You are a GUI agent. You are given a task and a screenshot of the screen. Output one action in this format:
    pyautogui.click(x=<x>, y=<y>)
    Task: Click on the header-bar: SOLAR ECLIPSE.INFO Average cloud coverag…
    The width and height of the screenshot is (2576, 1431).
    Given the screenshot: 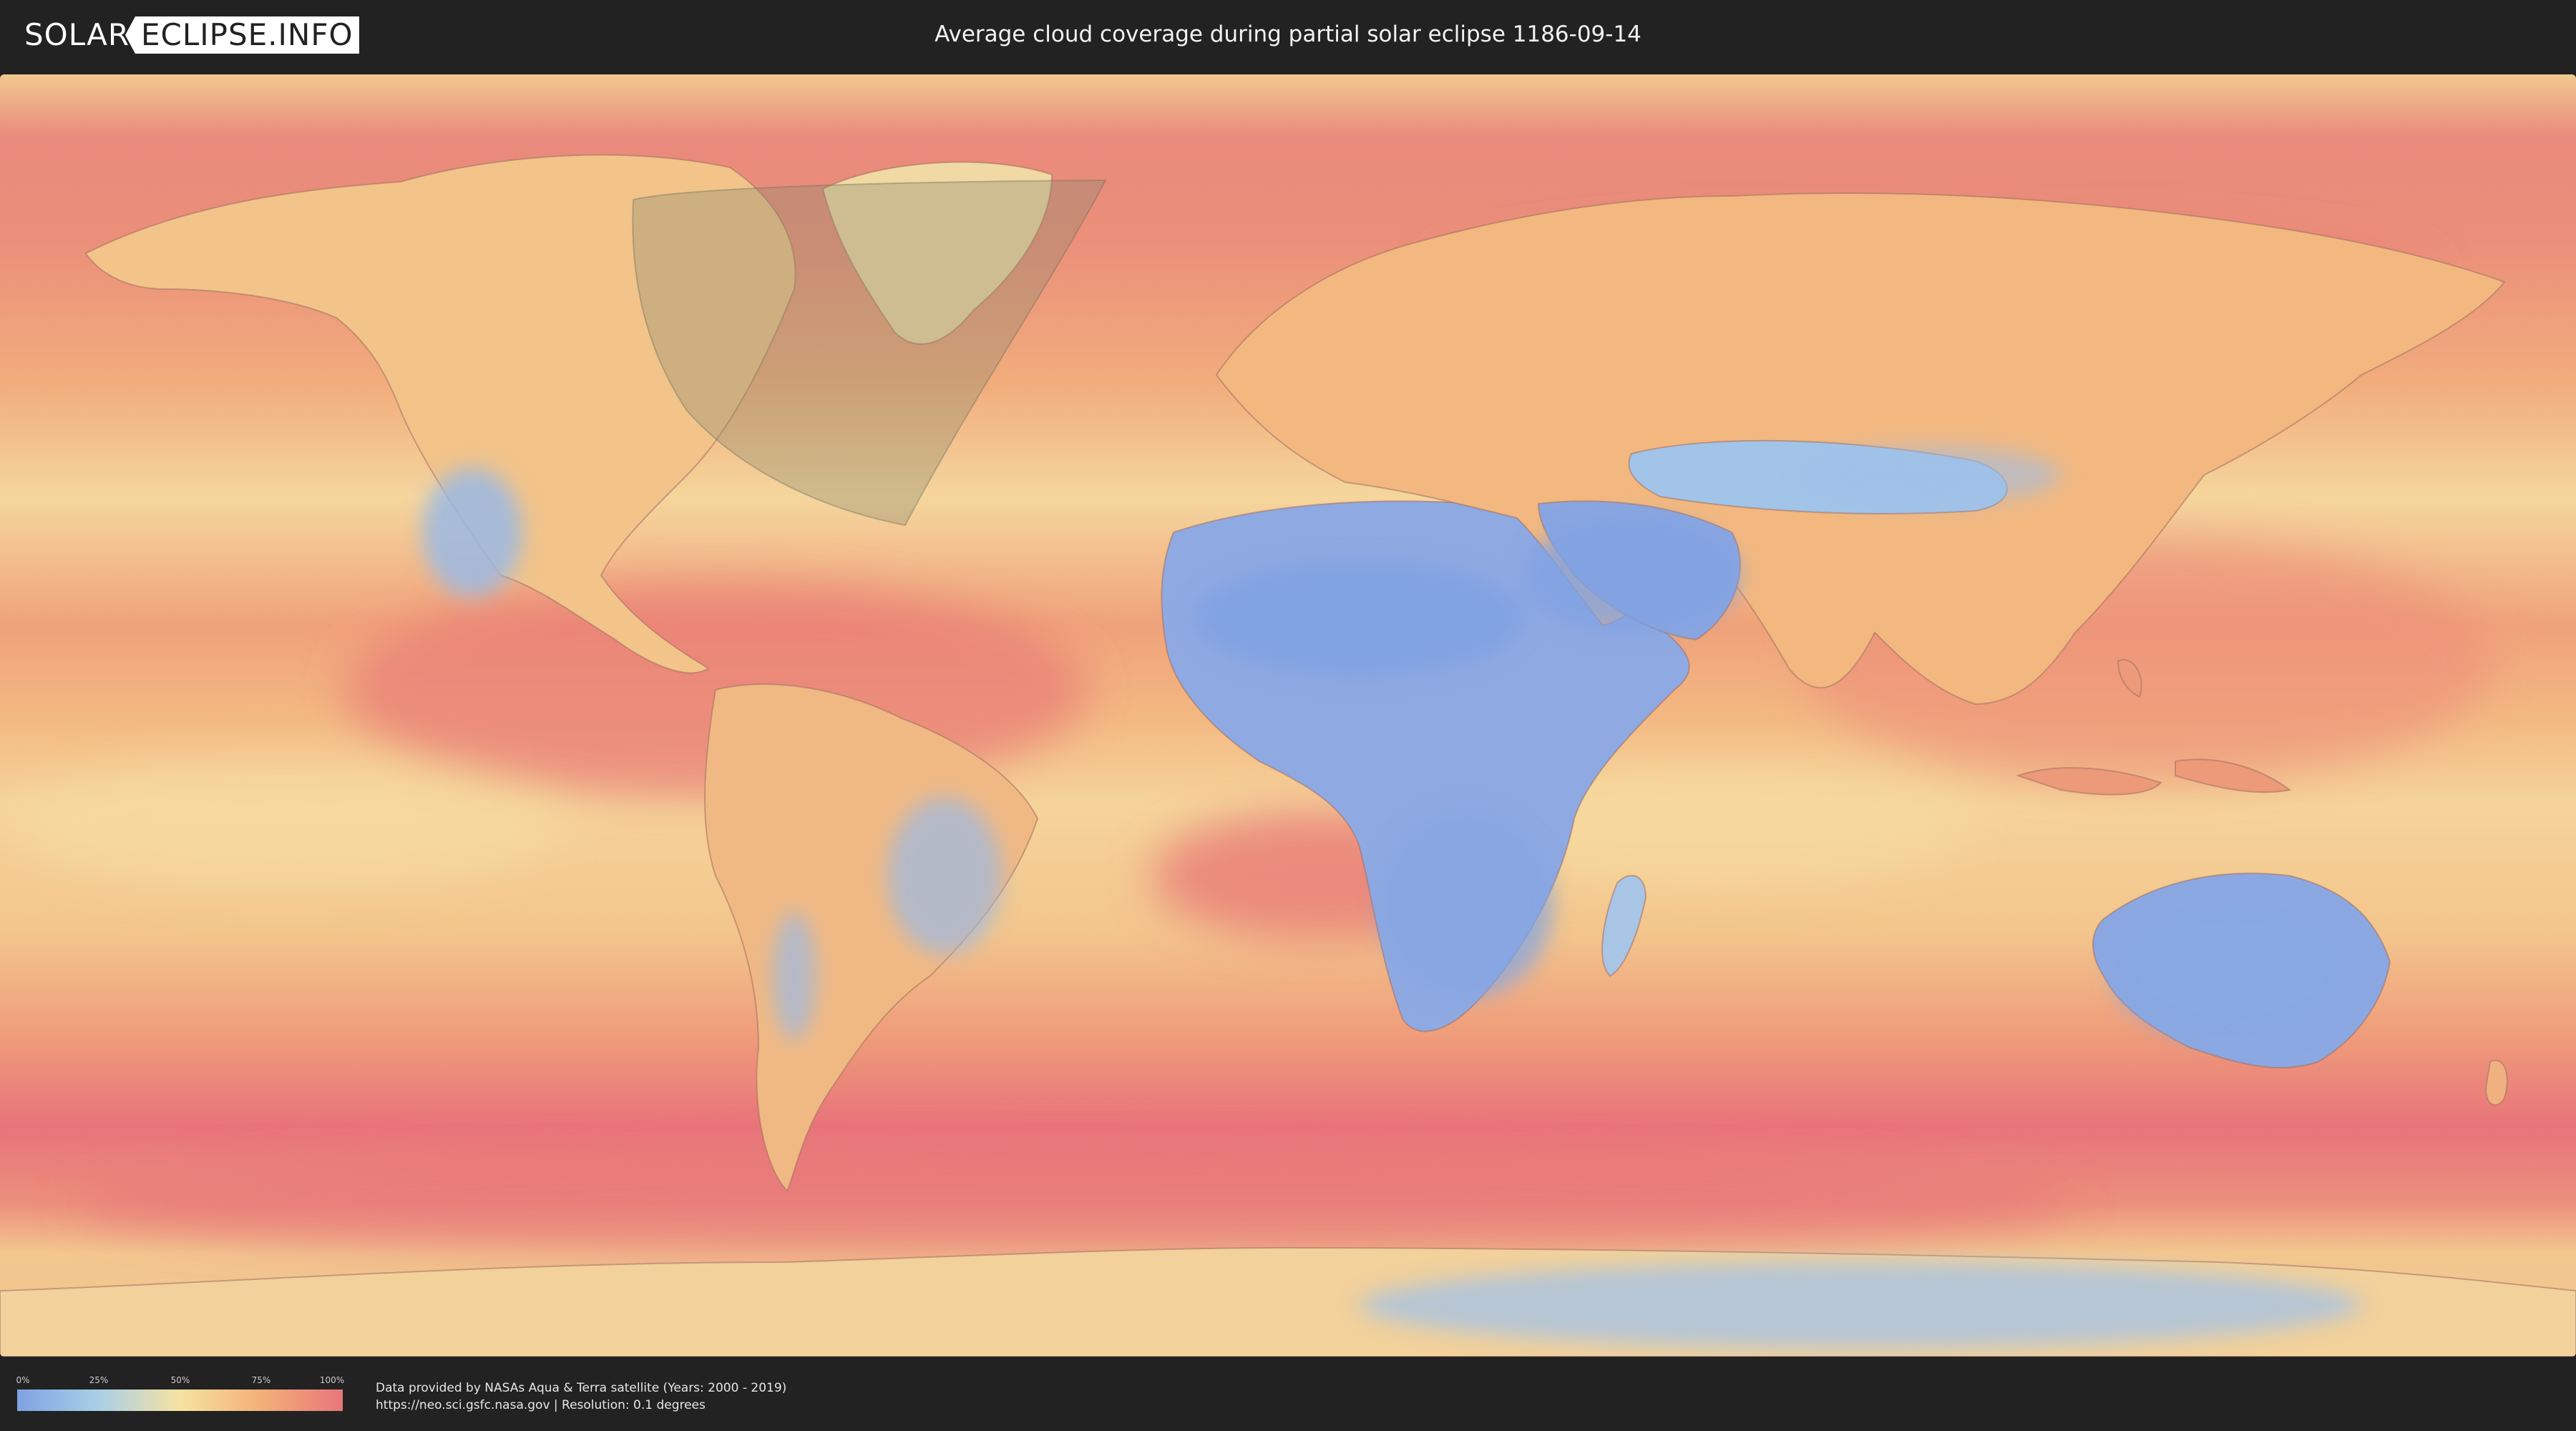 What is the action you would take?
    pyautogui.click(x=1288, y=36)
    